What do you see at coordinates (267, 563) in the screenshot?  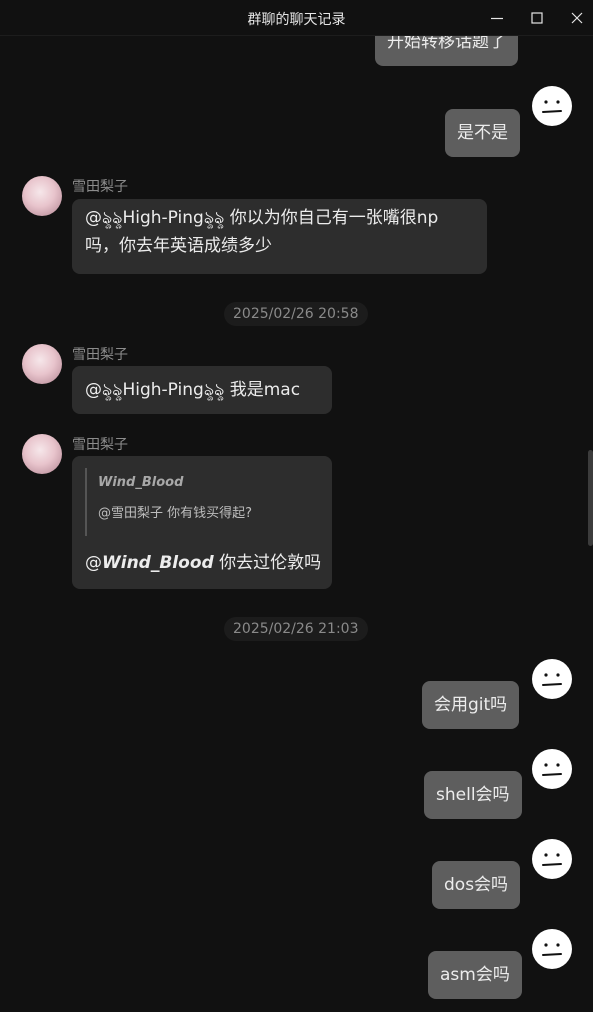 I see `reply-body: 你去过伦敦吗` at bounding box center [267, 563].